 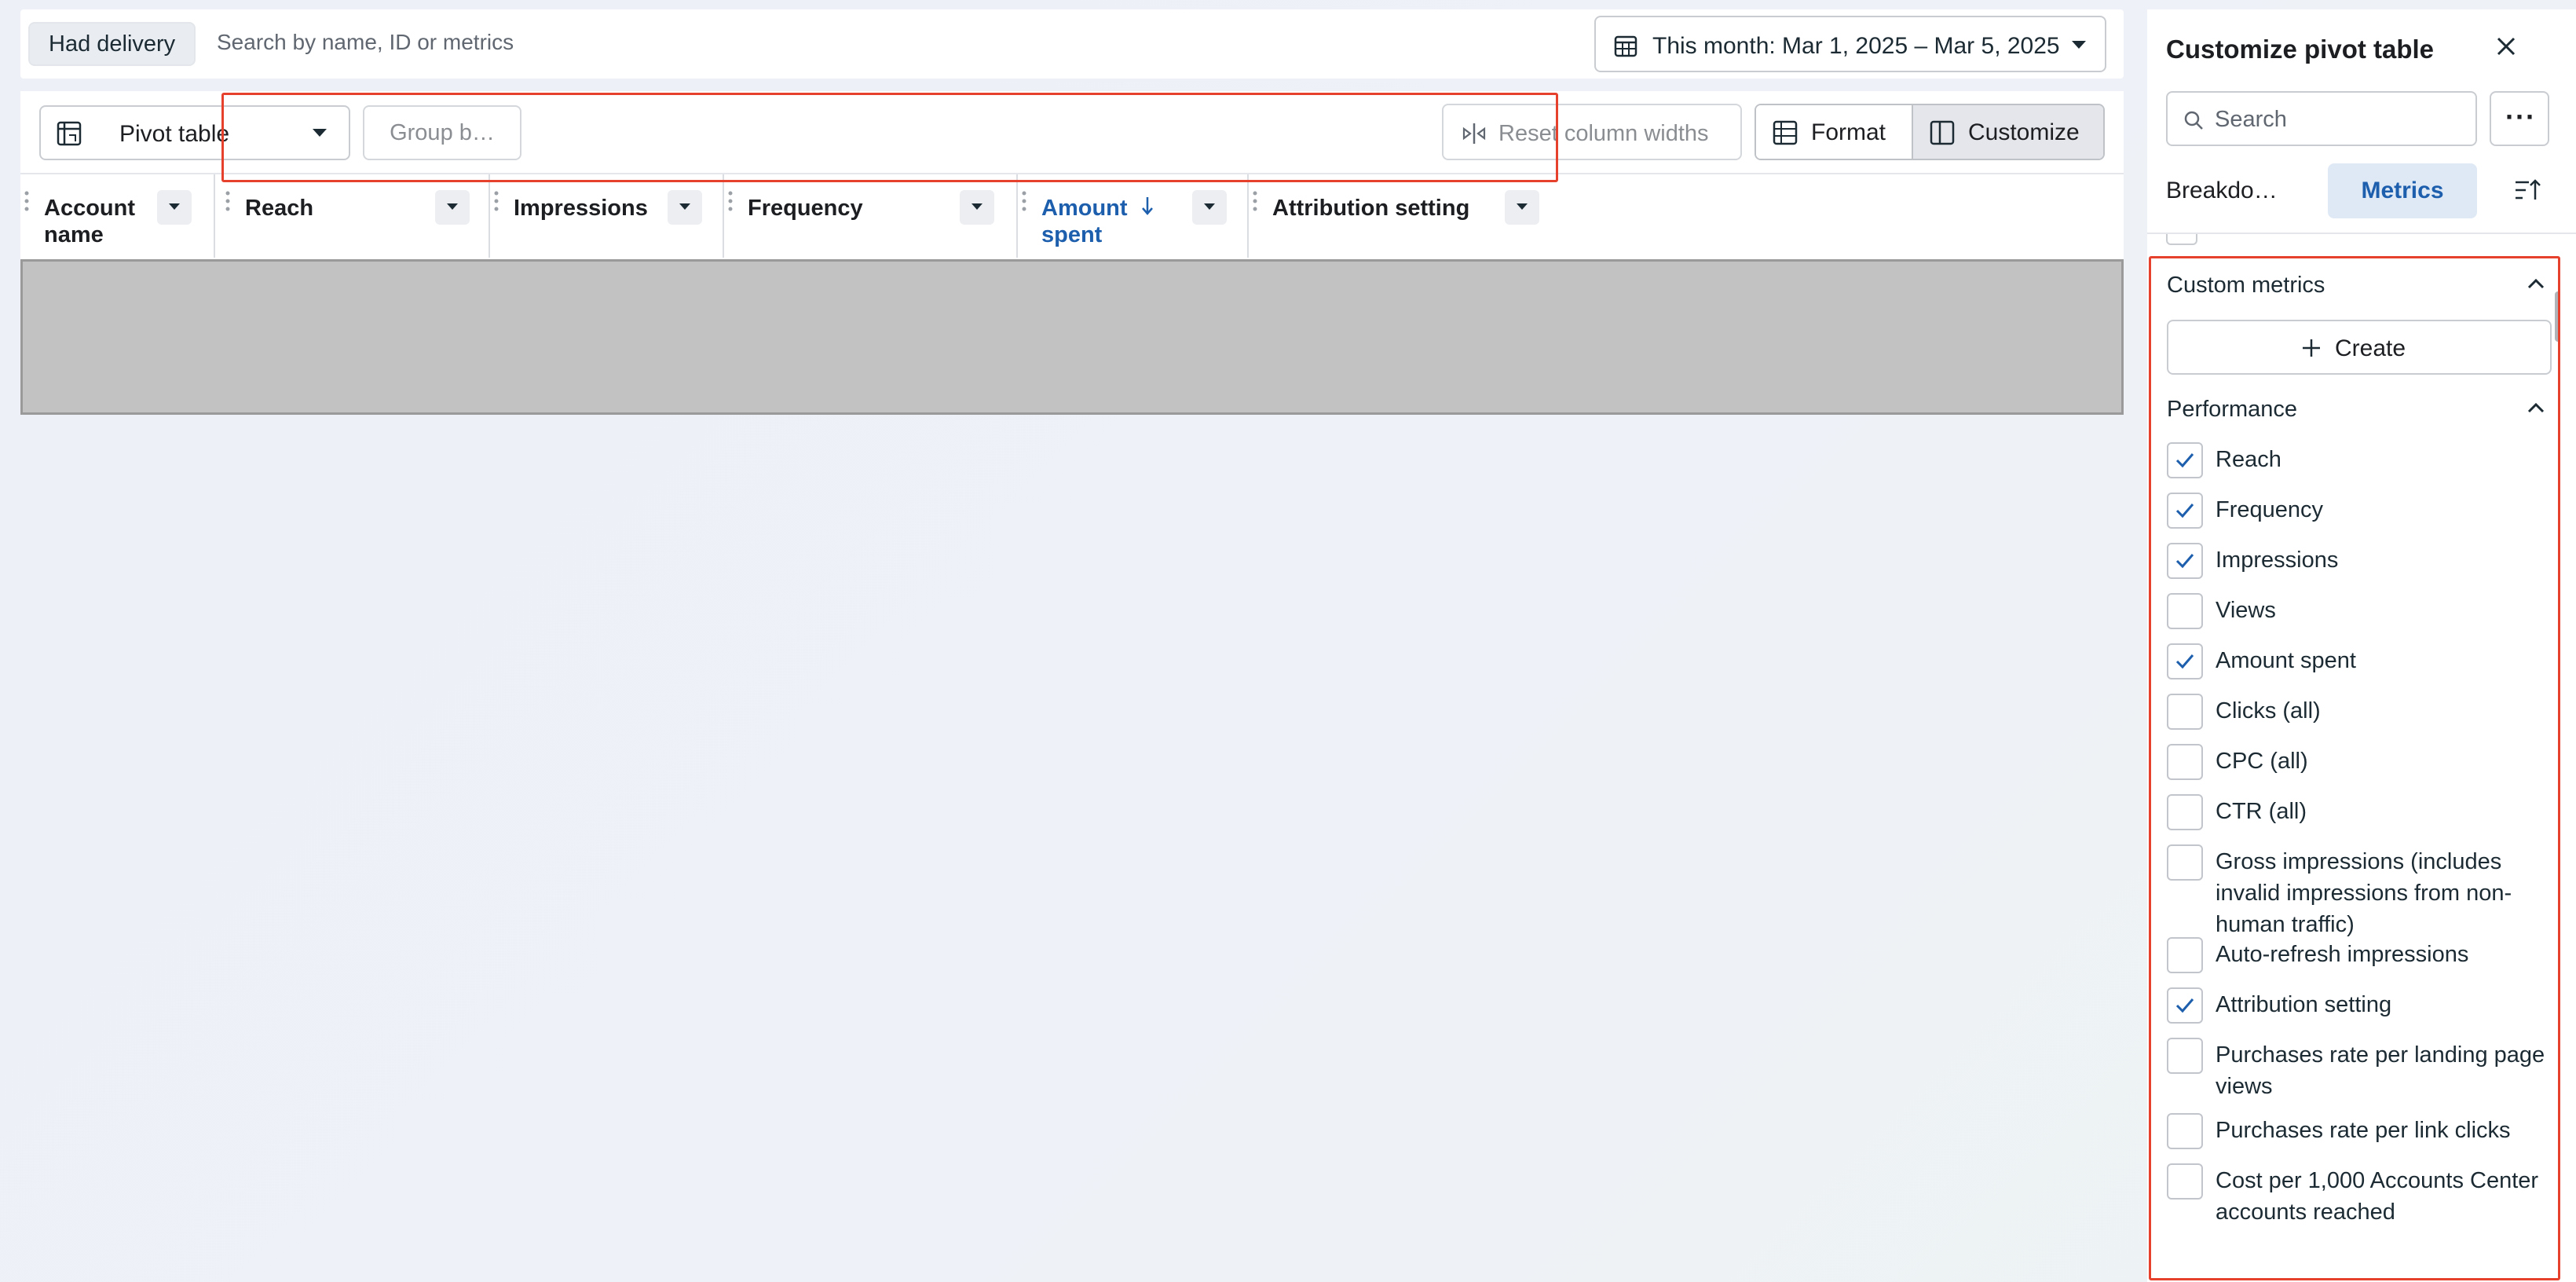 What do you see at coordinates (355, 216) in the screenshot?
I see `column-header-reach: Reach` at bounding box center [355, 216].